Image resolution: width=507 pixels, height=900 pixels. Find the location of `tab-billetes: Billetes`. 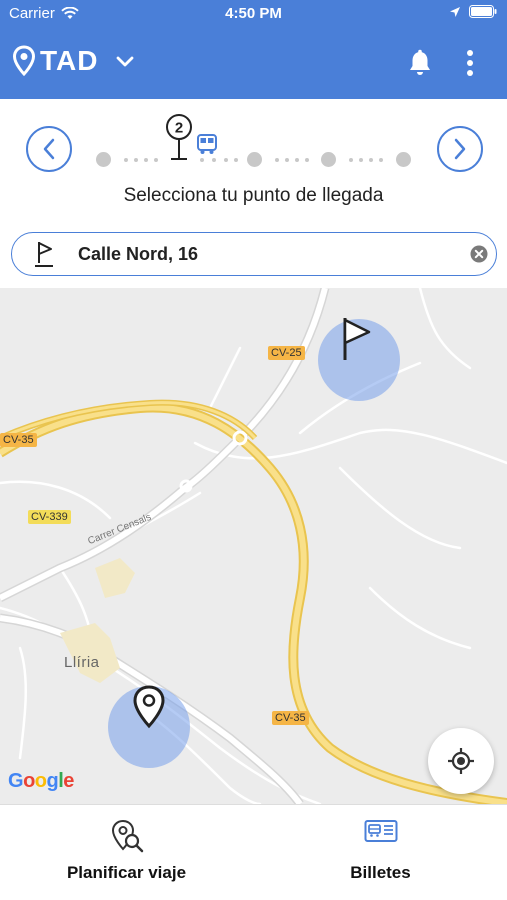

tab-billetes: Billetes is located at coordinates (380, 852).